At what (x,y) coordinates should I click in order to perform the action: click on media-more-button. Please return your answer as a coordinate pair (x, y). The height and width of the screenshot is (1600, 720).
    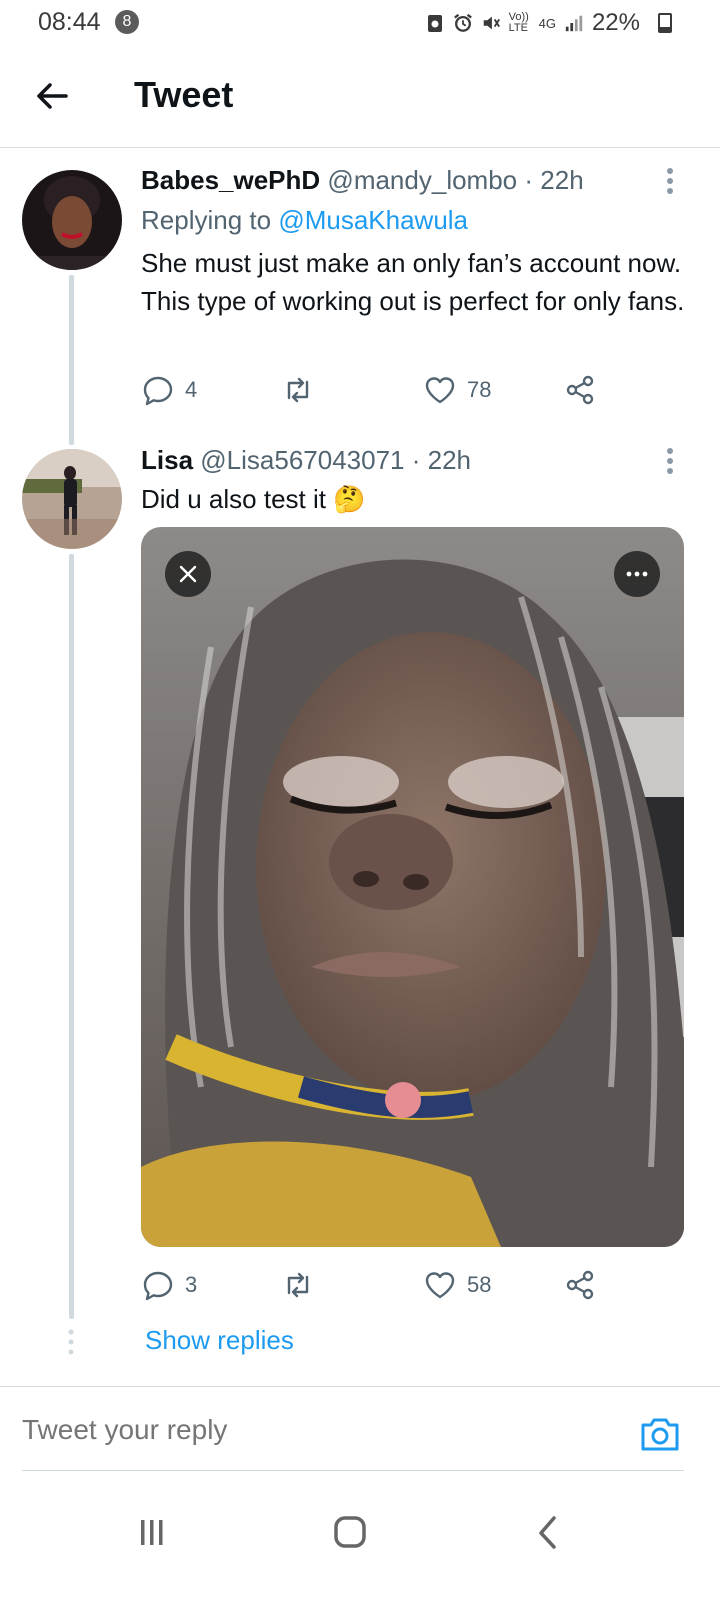
    Looking at the image, I should click on (637, 574).